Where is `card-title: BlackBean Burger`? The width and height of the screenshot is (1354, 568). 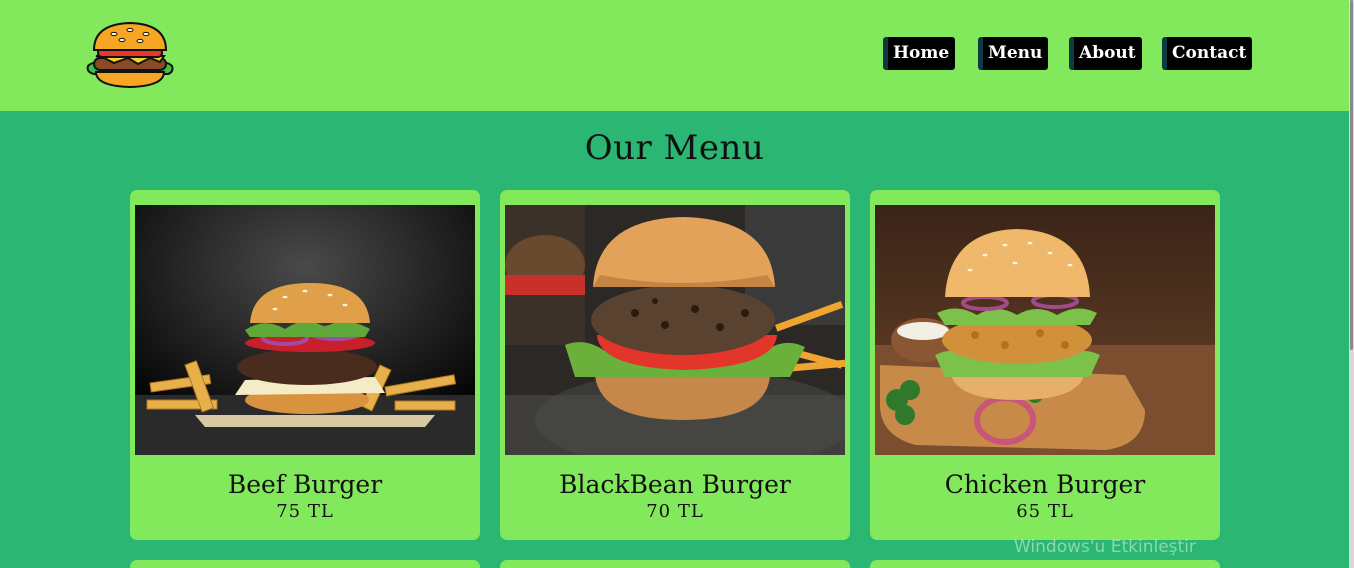 card-title: BlackBean Burger is located at coordinates (675, 484).